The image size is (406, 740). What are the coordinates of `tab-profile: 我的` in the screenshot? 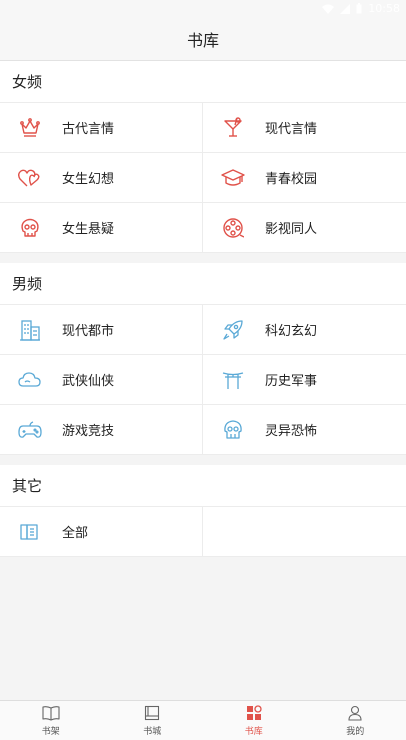 It's located at (355, 720).